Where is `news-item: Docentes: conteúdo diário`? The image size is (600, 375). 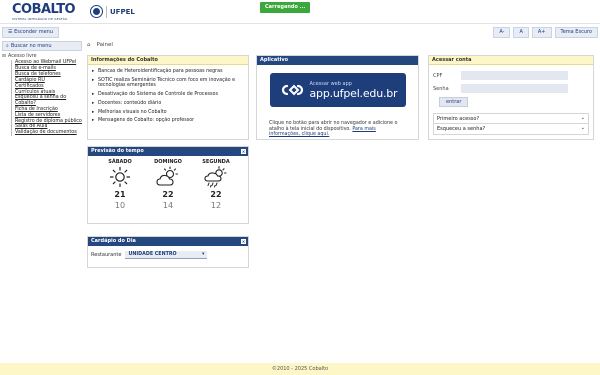
news-item: Docentes: conteúdo diário is located at coordinates (168, 104).